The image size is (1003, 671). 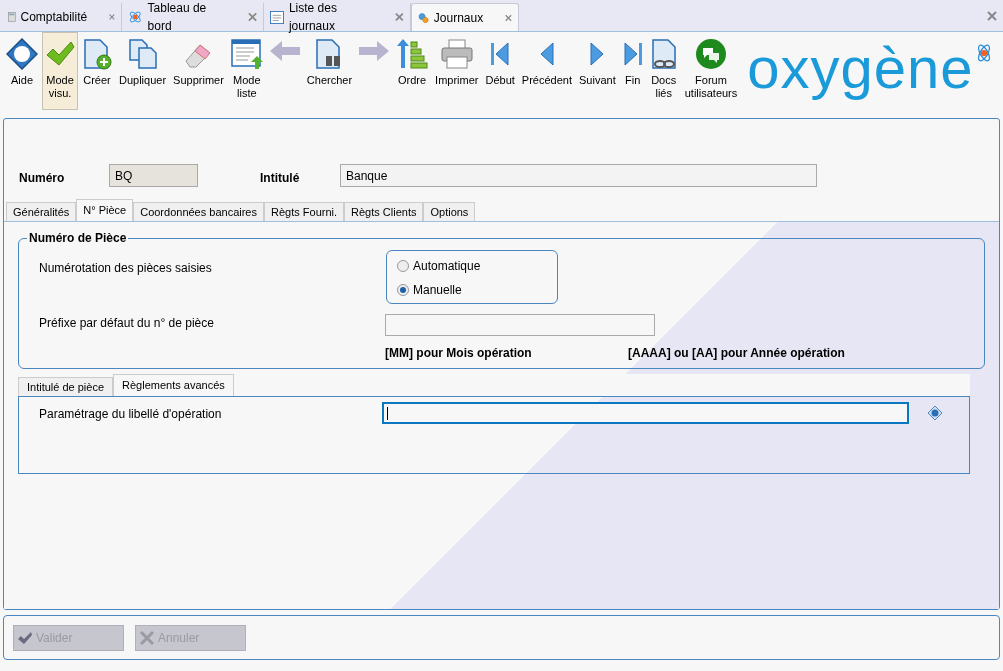 I want to click on document-tab: Comptabilité, so click(x=62, y=17).